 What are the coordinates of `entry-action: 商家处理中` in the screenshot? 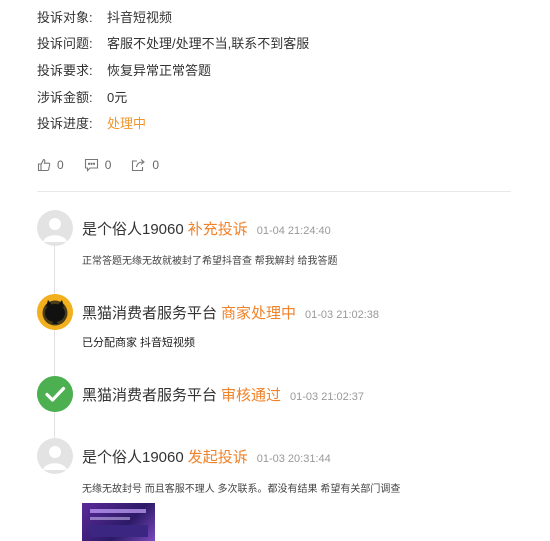 It's located at (259, 313).